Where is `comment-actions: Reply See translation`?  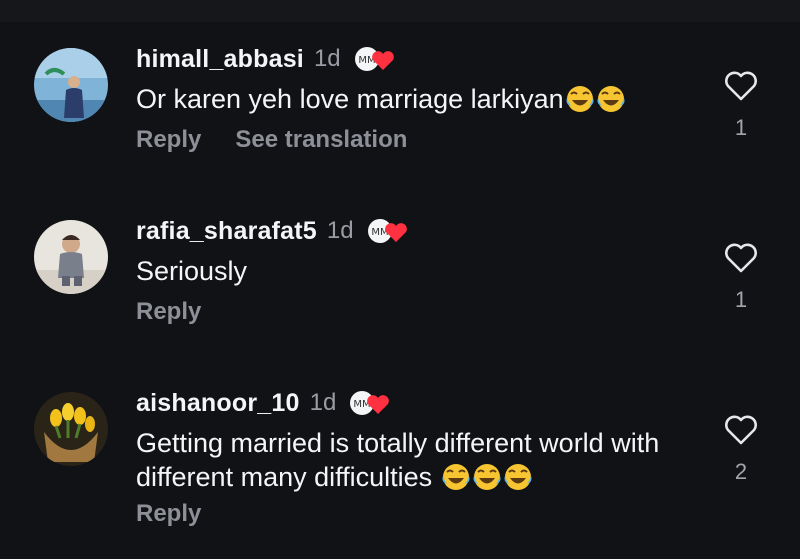 comment-actions: Reply See translation is located at coordinates (271, 140).